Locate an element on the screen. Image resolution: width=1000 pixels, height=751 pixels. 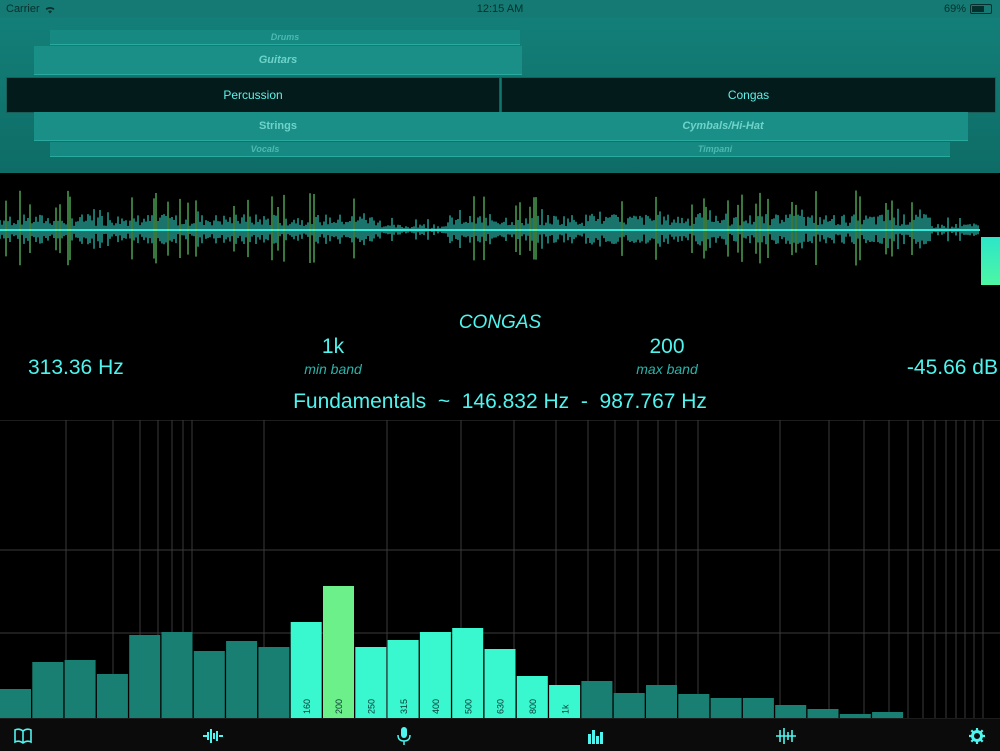
band-label: 500 is located at coordinates (468, 706).